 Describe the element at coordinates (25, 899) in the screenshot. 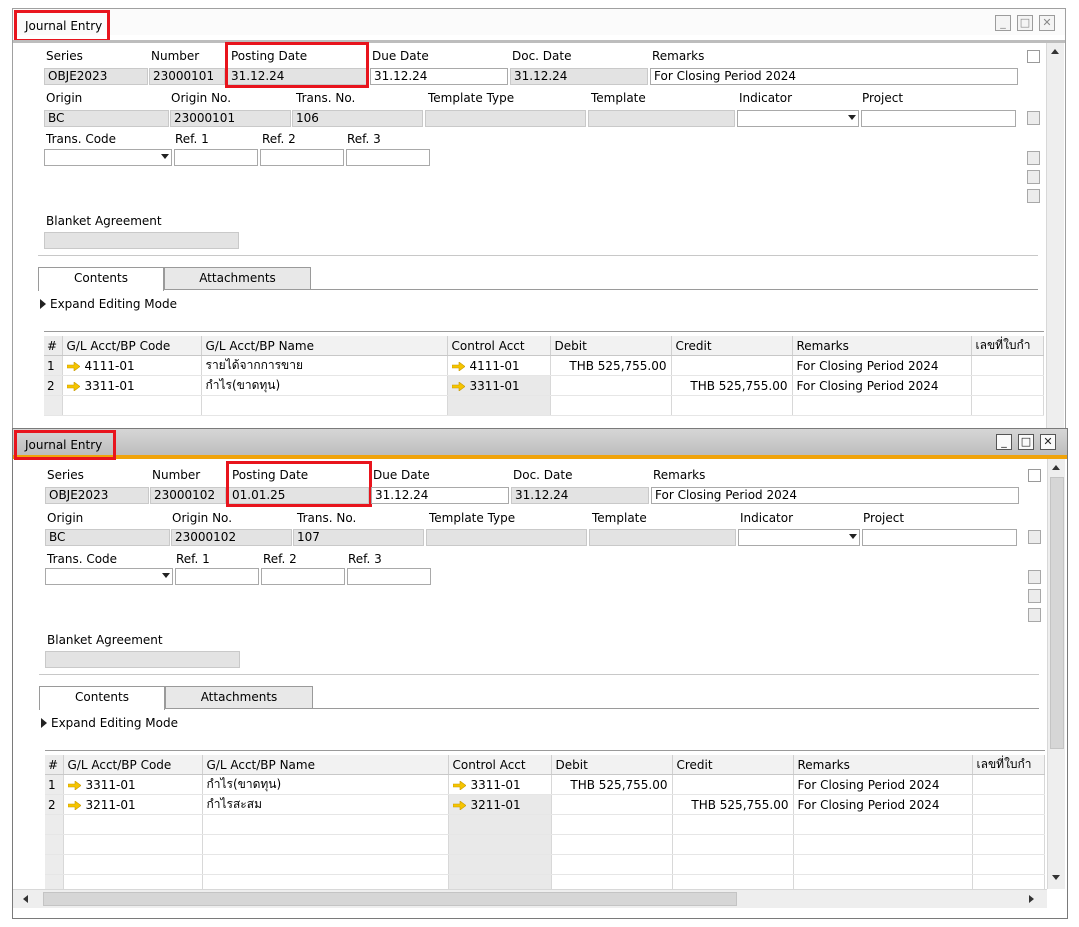

I see `scroll-left-icon` at that location.